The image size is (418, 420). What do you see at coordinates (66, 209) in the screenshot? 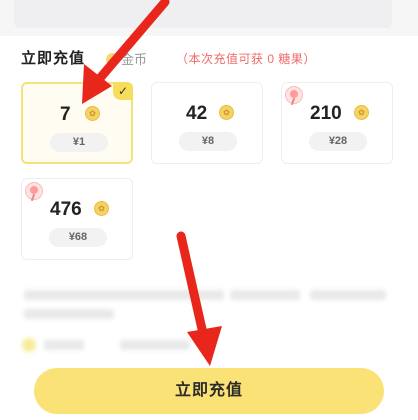
I see `package-amount: 476` at bounding box center [66, 209].